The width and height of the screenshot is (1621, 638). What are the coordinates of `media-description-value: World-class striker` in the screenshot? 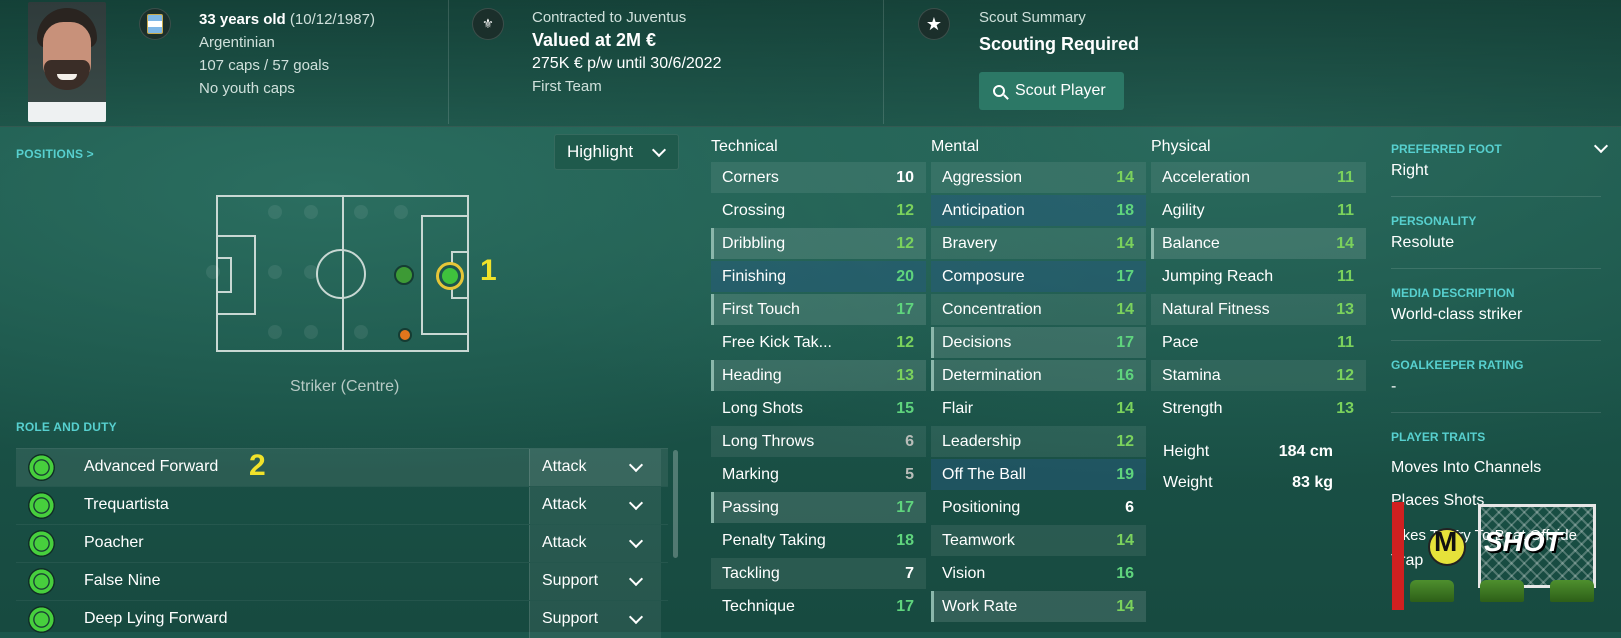 It's located at (1457, 314).